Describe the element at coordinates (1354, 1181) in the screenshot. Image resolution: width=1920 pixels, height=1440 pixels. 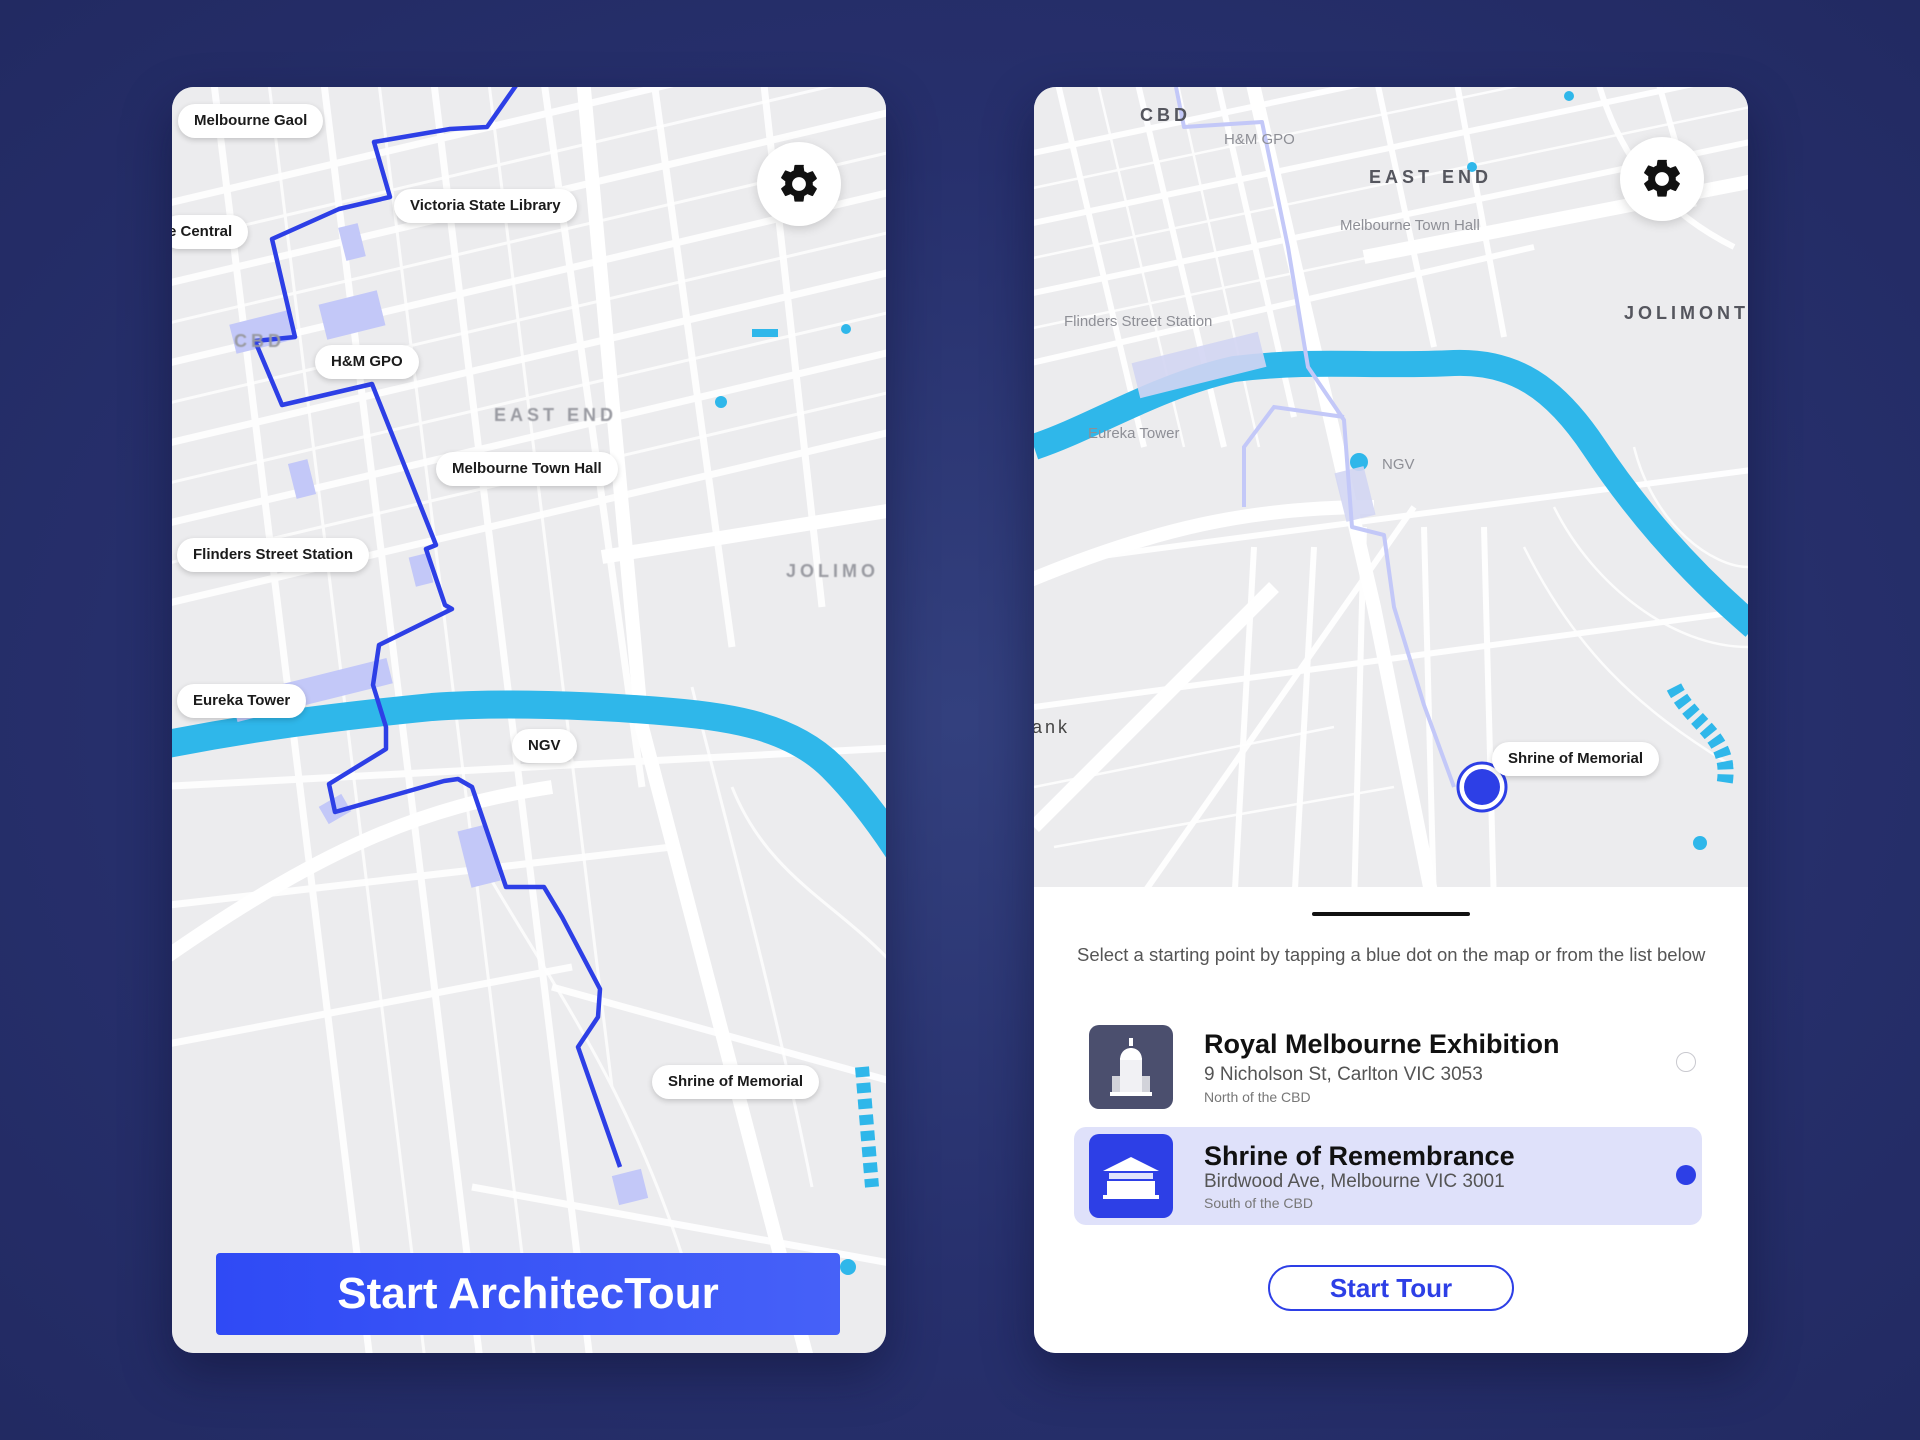
I see `option-address: Birdwood Ave, Melbourne VIC 3001` at that location.